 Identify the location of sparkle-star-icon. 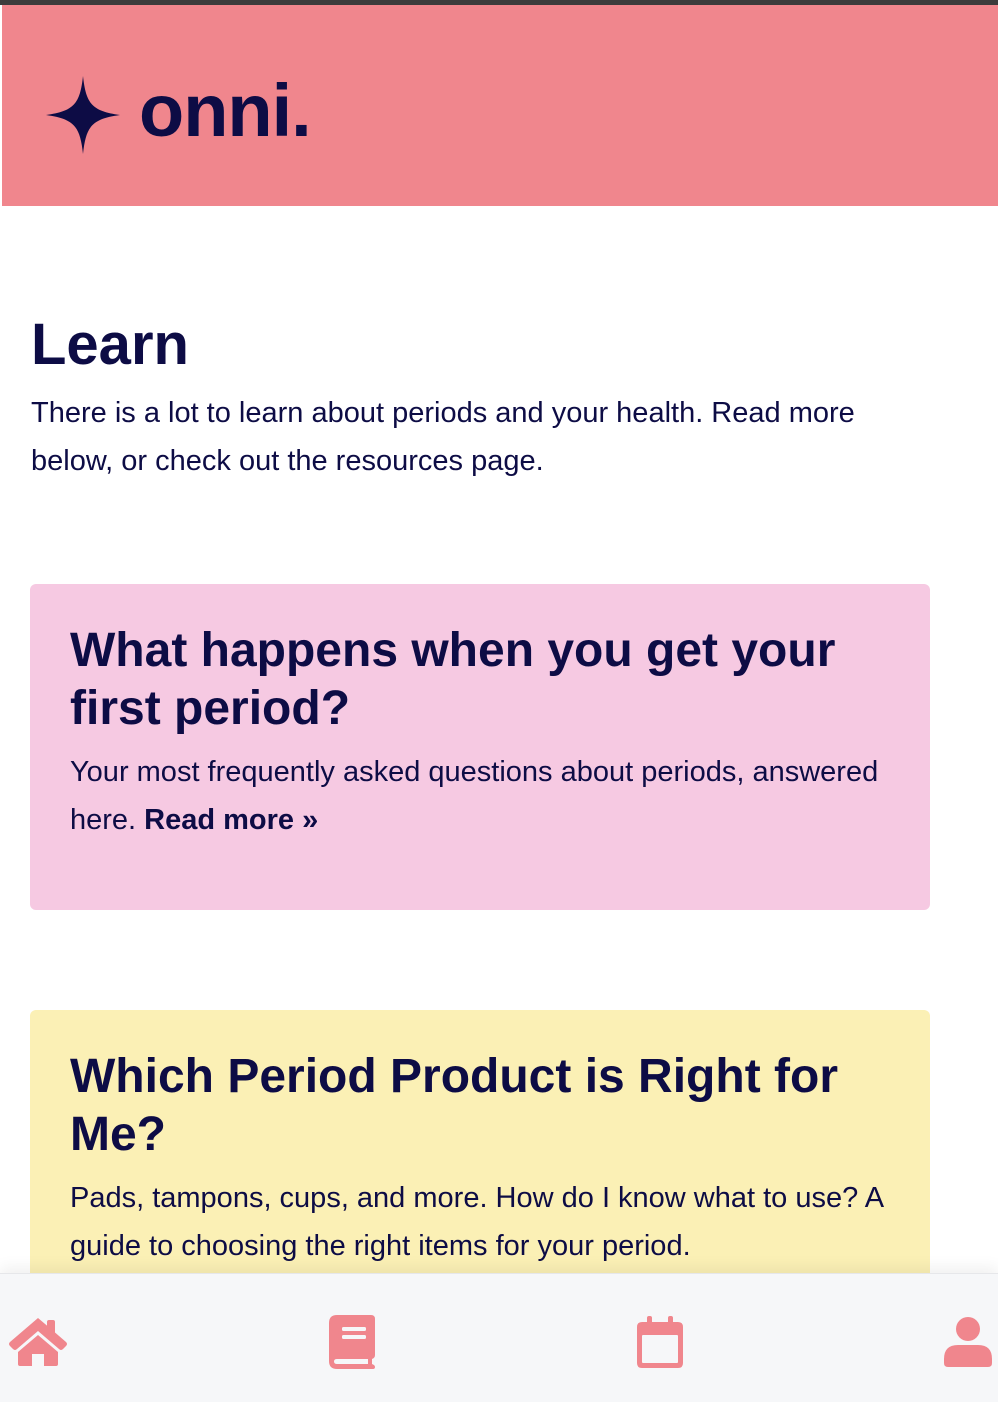
(83, 115).